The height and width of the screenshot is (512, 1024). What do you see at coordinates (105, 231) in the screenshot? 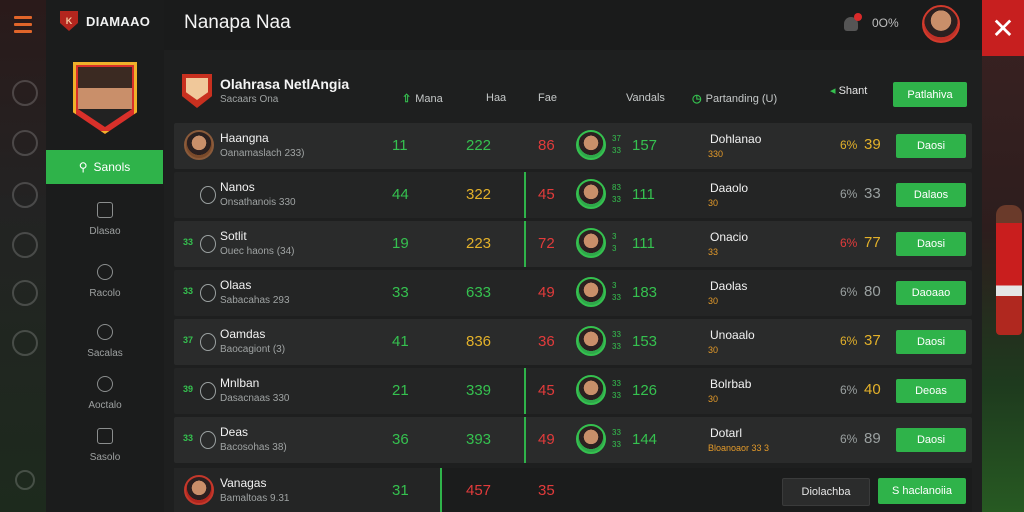
I see `sidebar-item-label: Dlasao` at bounding box center [105, 231].